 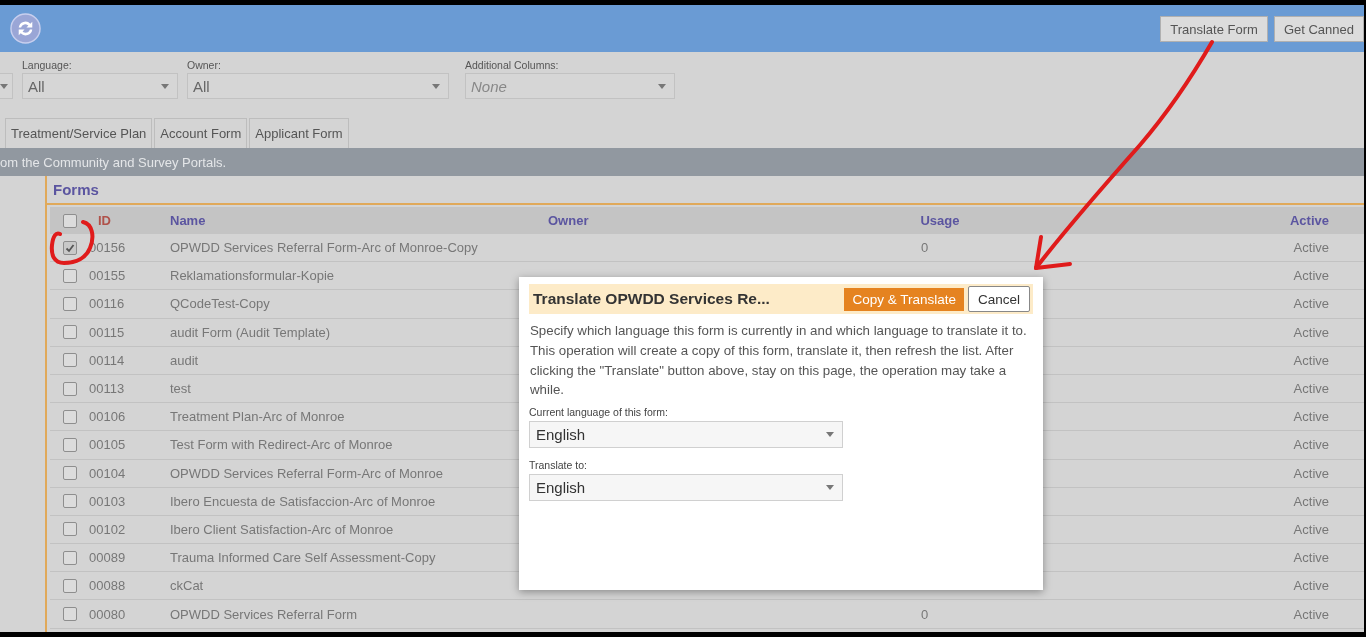 What do you see at coordinates (779, 361) in the screenshot?
I see `dialog-description: Specify which language this form is currently in and which language to translate it to. This operation will create a copy of this form, translate it, then refresh the list. After clicking the "Translate" button above, stay on this page, the operation may take a while.` at bounding box center [779, 361].